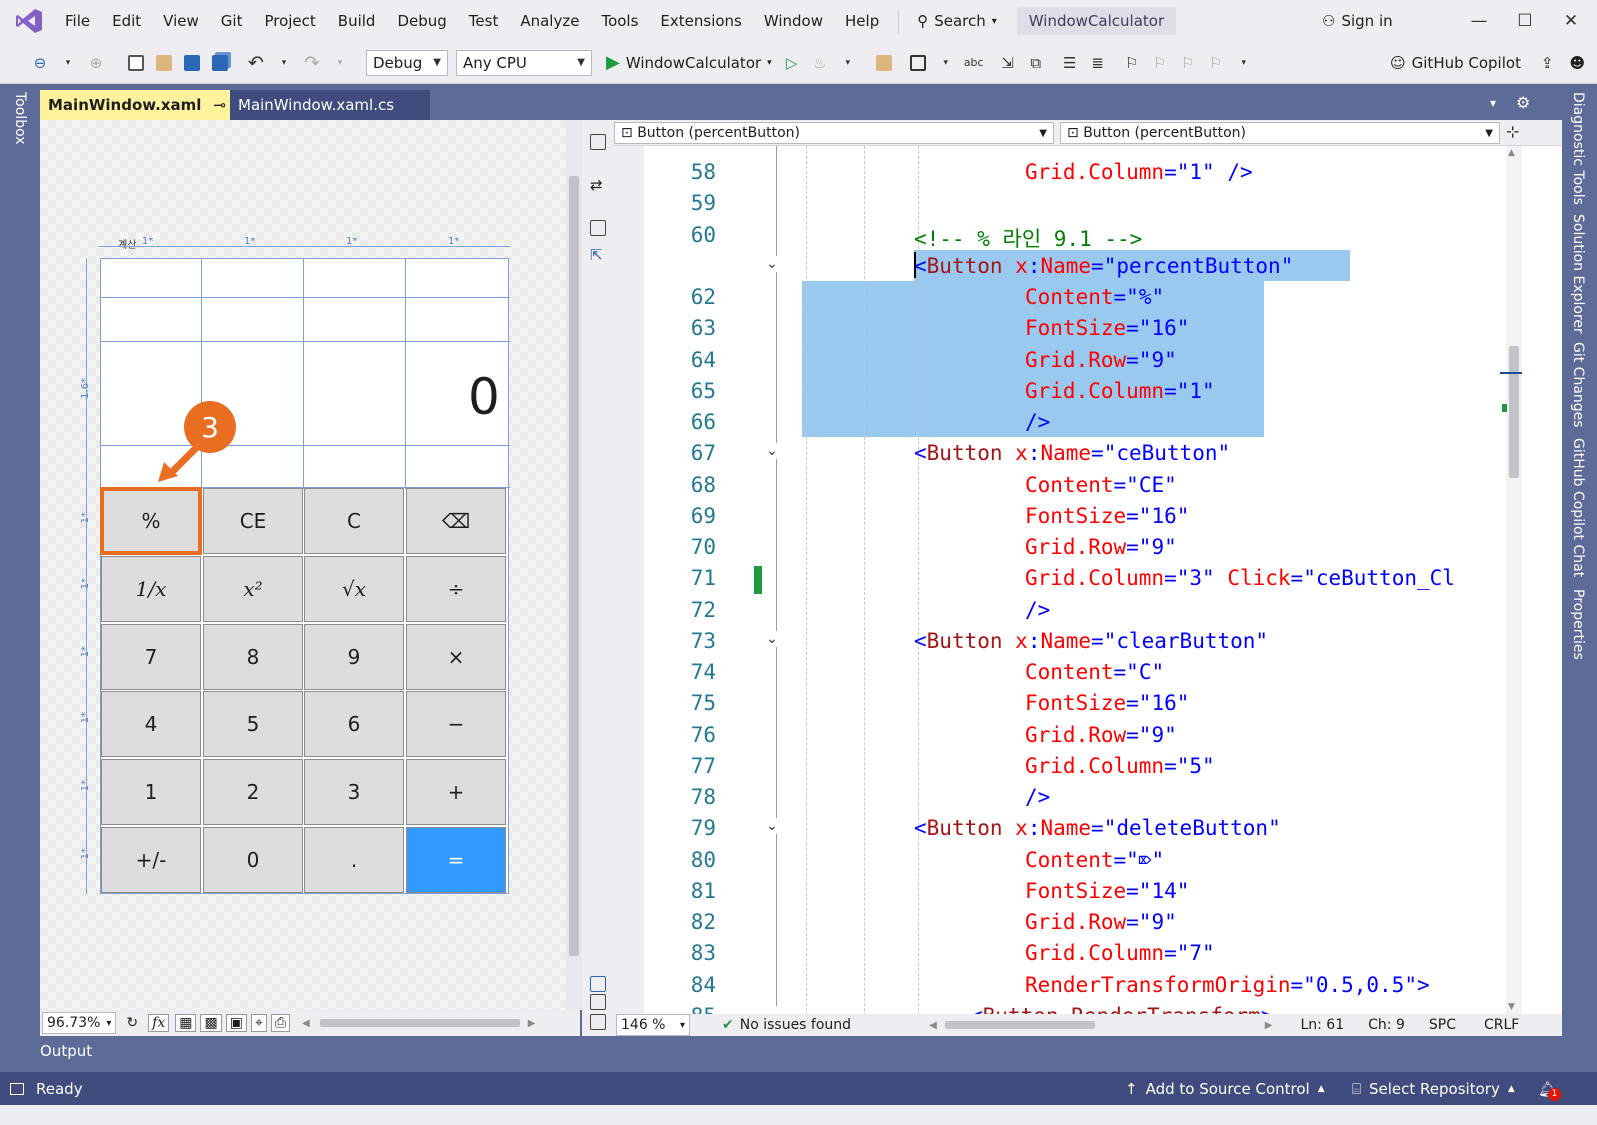  Describe the element at coordinates (68, 63) in the screenshot. I see `back-dropdown: ▾` at that location.